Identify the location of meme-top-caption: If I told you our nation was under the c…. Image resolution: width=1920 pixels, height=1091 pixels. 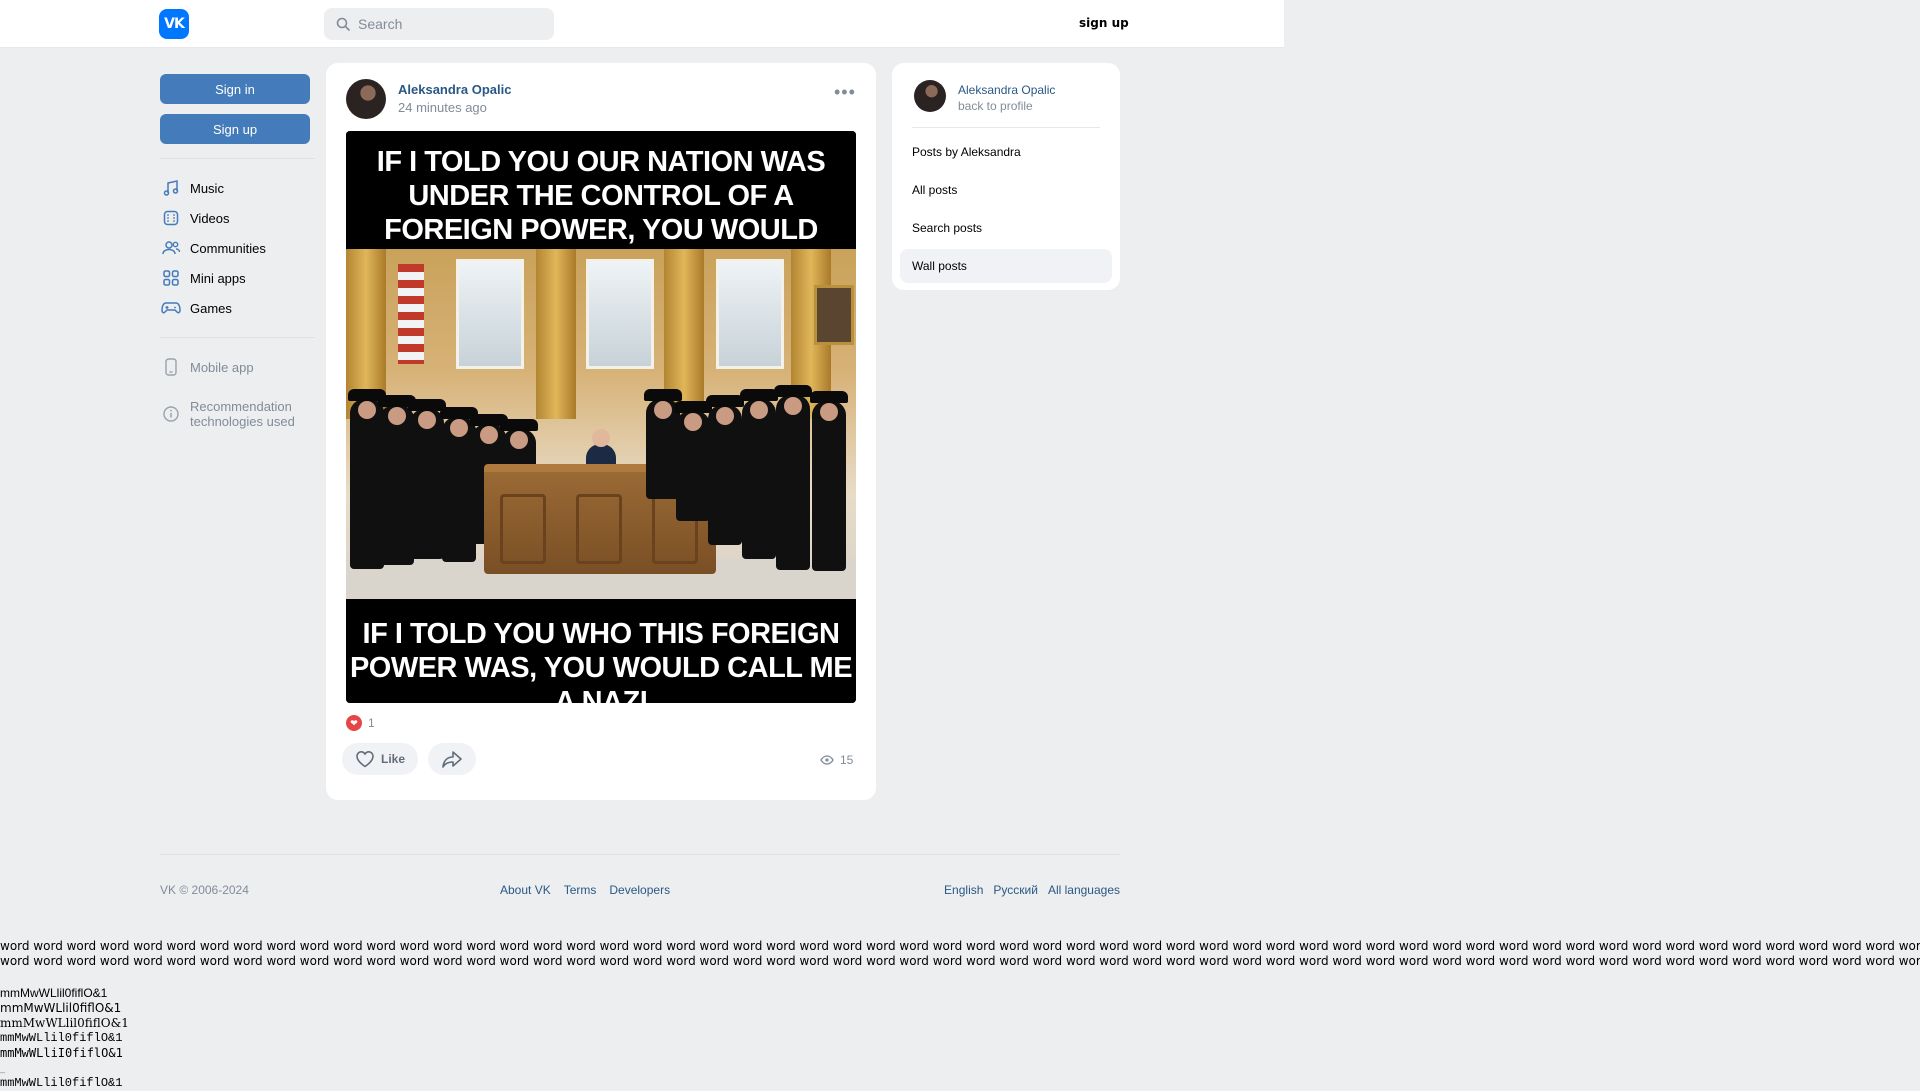
(601, 205).